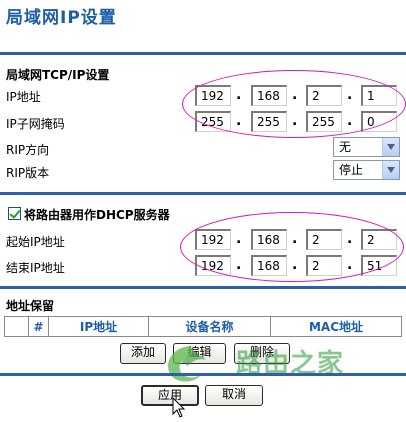 Image resolution: width=406 pixels, height=422 pixels. Describe the element at coordinates (28, 150) in the screenshot. I see `rip-direction-label: RIP方向` at that location.